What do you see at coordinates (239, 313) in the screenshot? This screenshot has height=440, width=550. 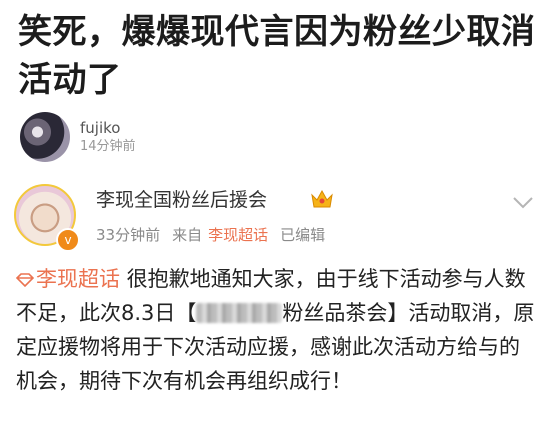 I see `blurred-redaction` at bounding box center [239, 313].